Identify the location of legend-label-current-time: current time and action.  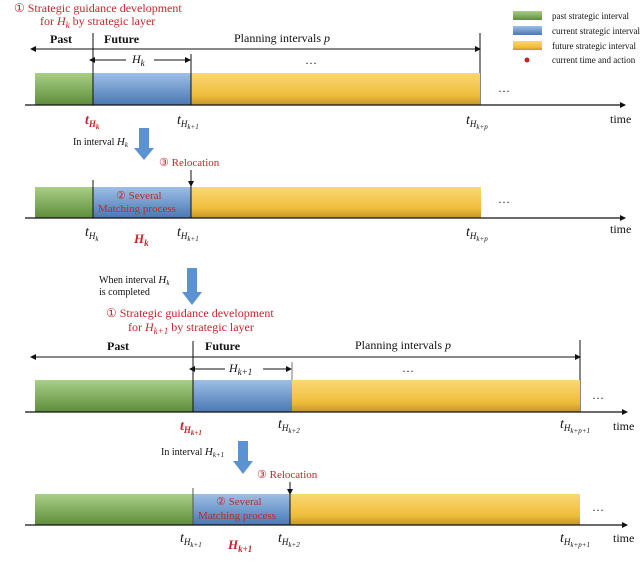
(594, 60).